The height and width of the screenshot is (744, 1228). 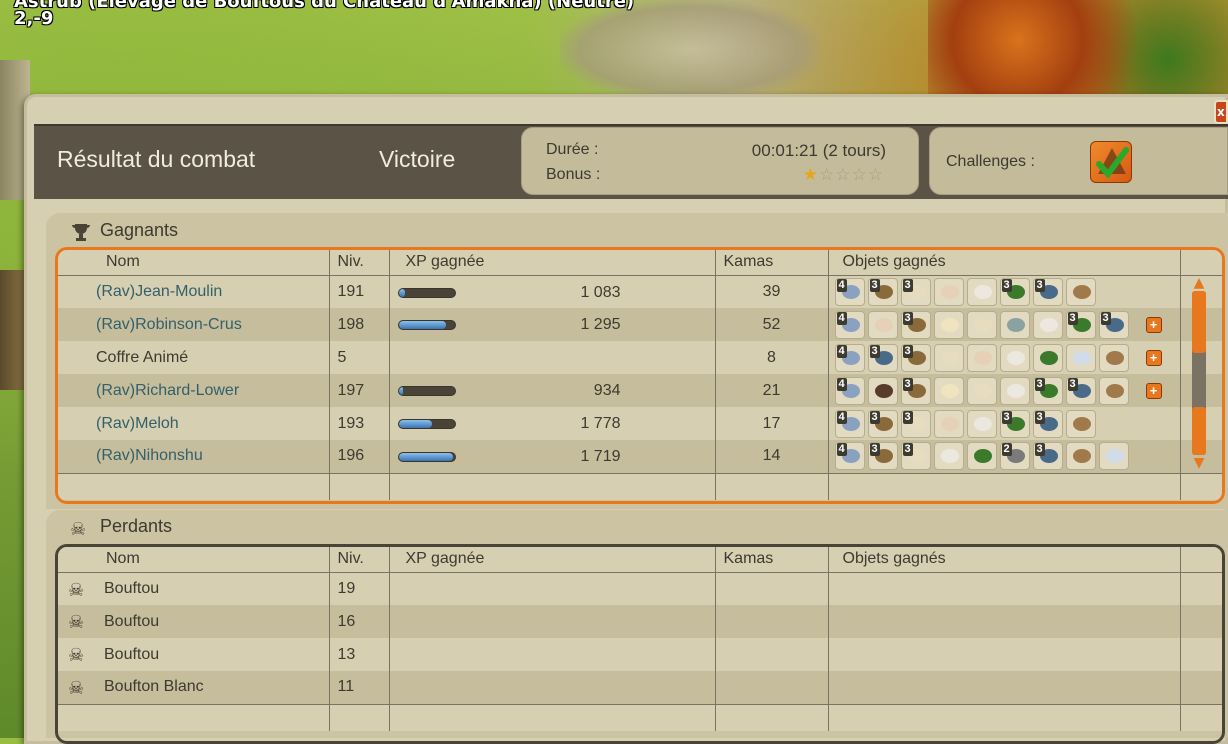 I want to click on winner-row: (Rav)Richard-Lower 197 934 21 4 3 3 3 +, so click(x=640, y=390).